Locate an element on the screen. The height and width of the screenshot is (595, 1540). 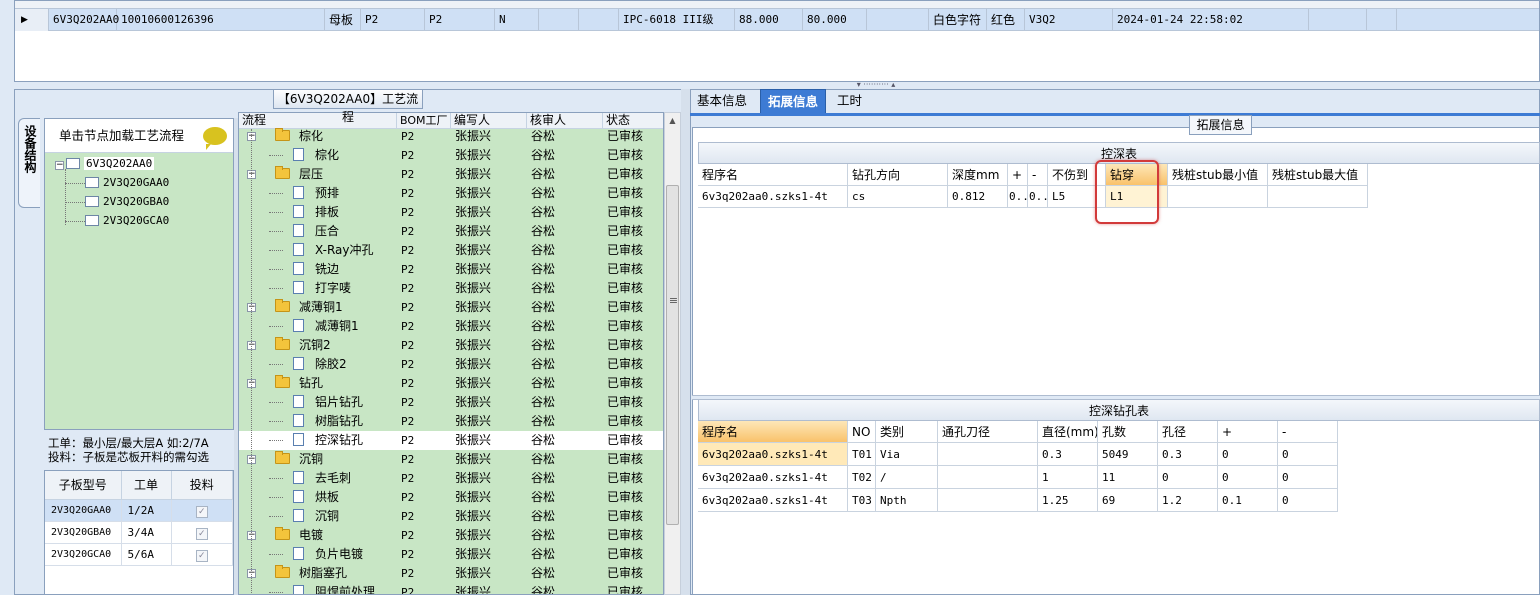
drill-category: Npth is located at coordinates (907, 500).